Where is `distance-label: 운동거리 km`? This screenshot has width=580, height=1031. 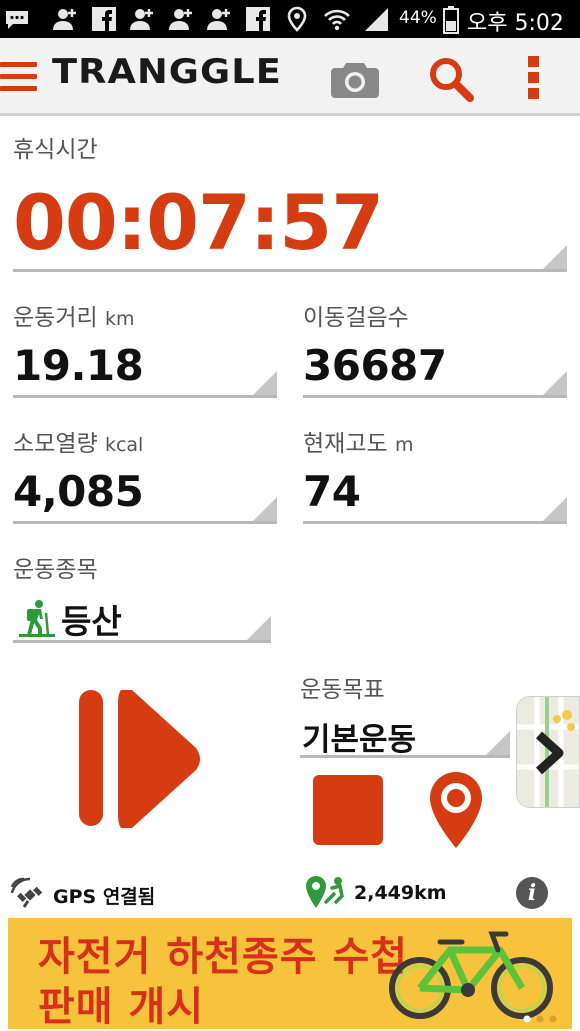
distance-label: 운동거리 km is located at coordinates (73, 315).